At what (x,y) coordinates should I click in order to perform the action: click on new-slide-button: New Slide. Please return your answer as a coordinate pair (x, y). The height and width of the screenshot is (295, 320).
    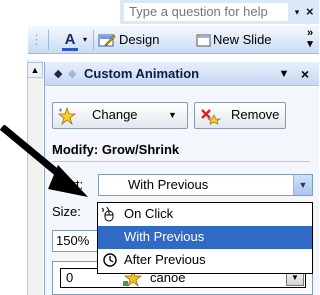
    Looking at the image, I should click on (242, 40).